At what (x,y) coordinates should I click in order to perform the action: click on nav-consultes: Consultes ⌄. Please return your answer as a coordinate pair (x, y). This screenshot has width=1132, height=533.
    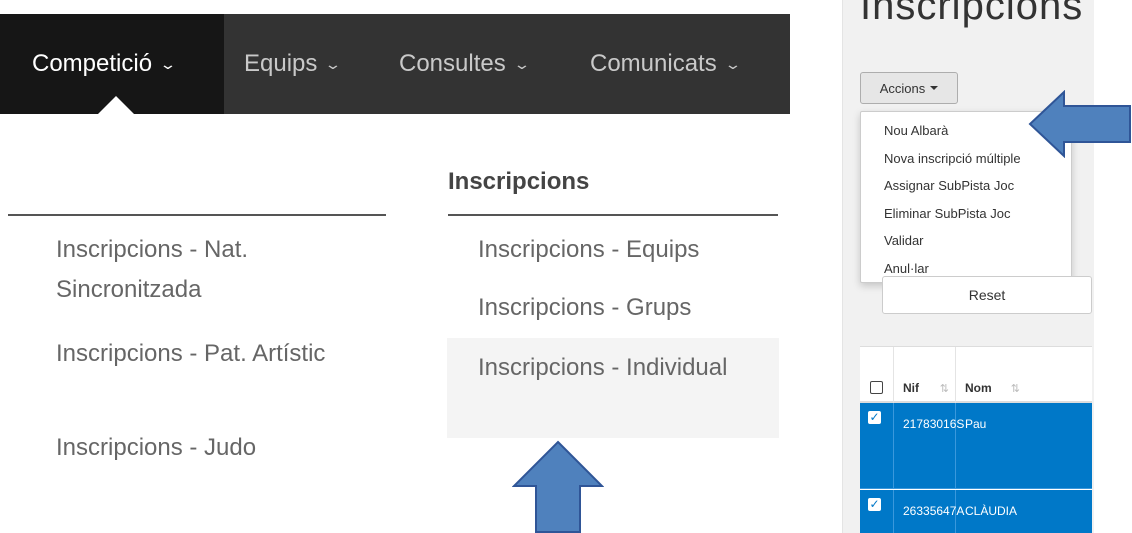
    Looking at the image, I should click on (464, 64).